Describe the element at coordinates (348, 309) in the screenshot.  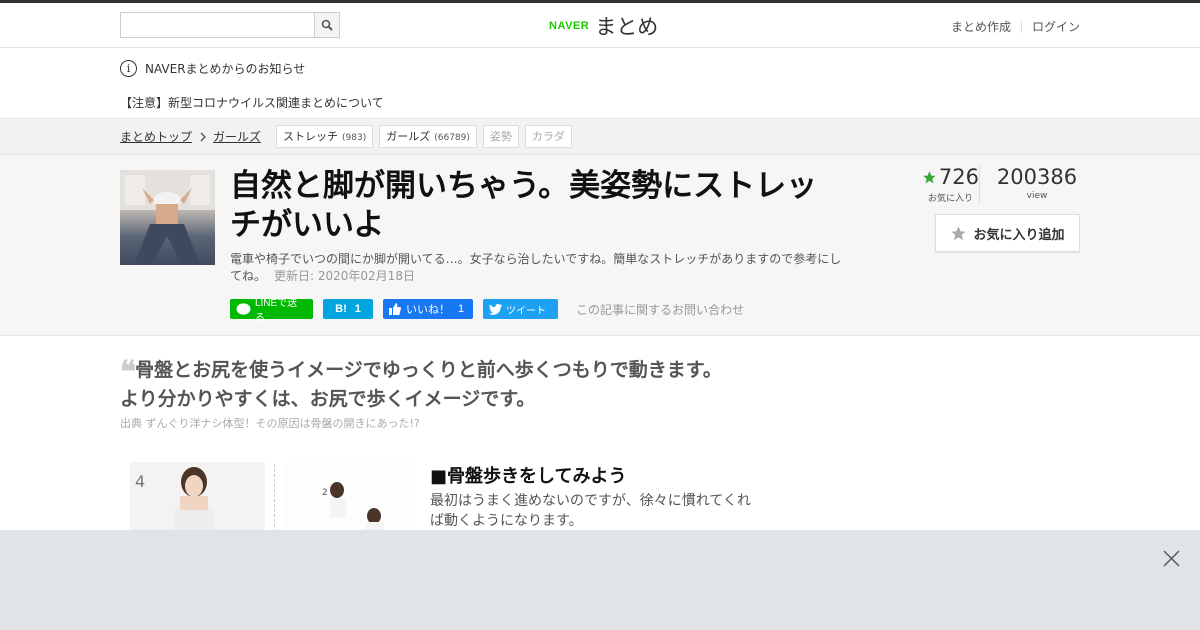
I see `hatena-bookmark-button: B! 1` at that location.